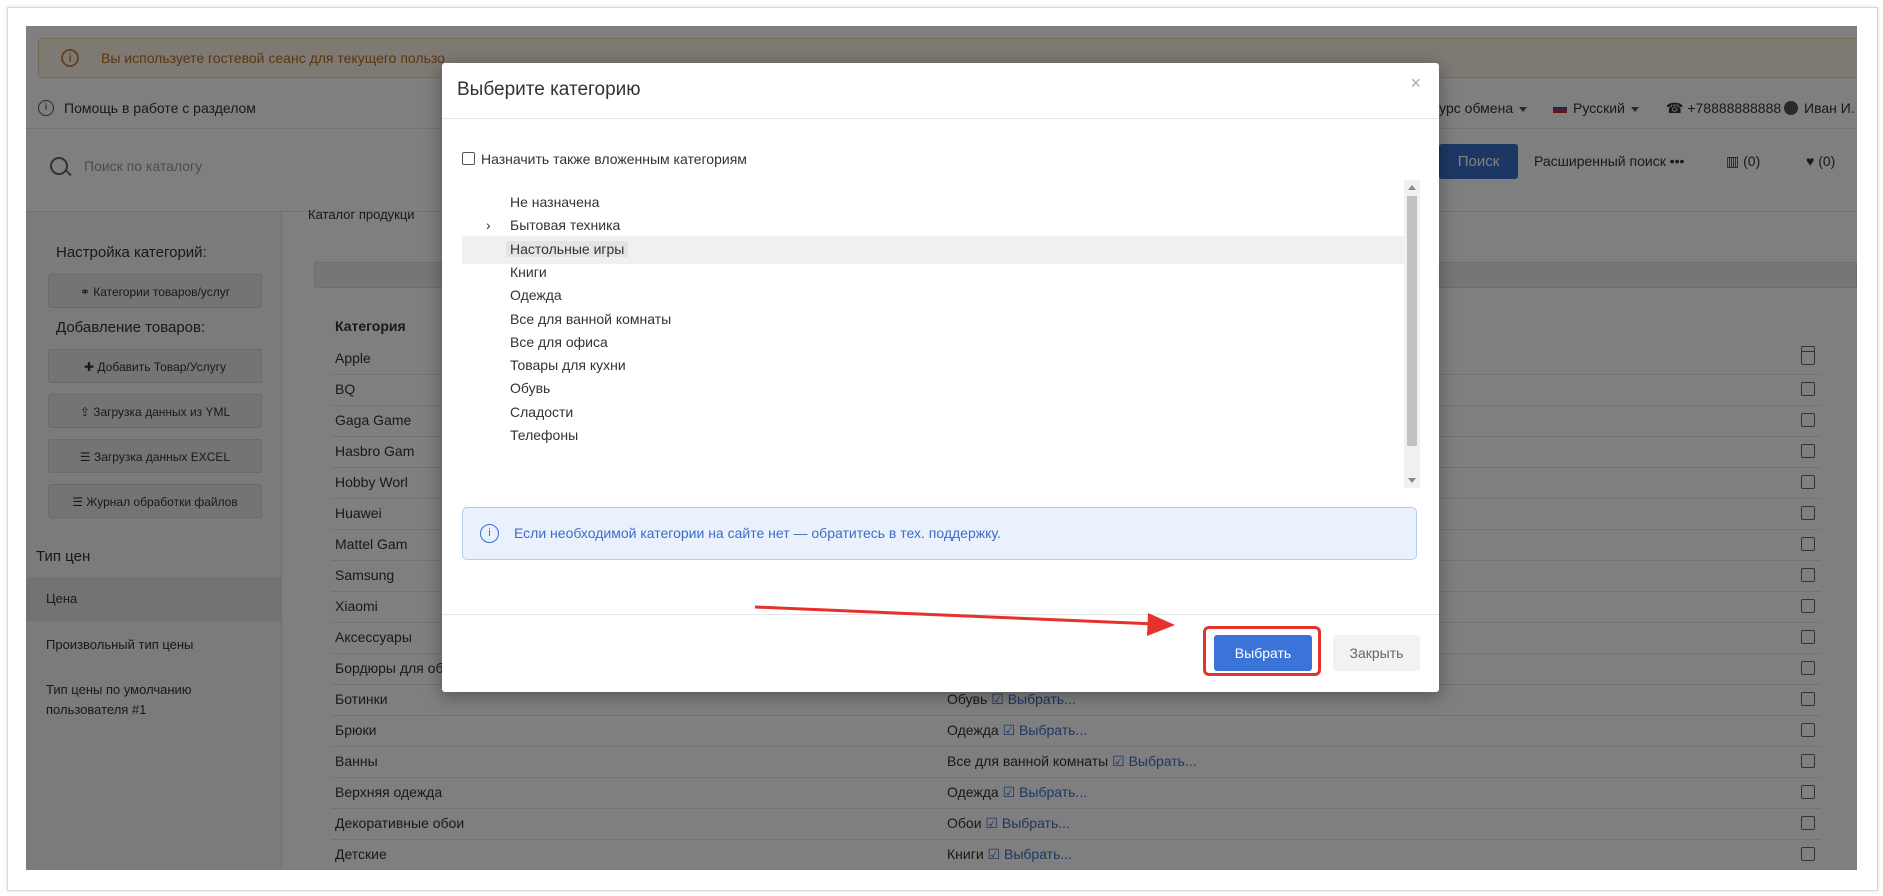  I want to click on annotation-arrow, so click(964, 620).